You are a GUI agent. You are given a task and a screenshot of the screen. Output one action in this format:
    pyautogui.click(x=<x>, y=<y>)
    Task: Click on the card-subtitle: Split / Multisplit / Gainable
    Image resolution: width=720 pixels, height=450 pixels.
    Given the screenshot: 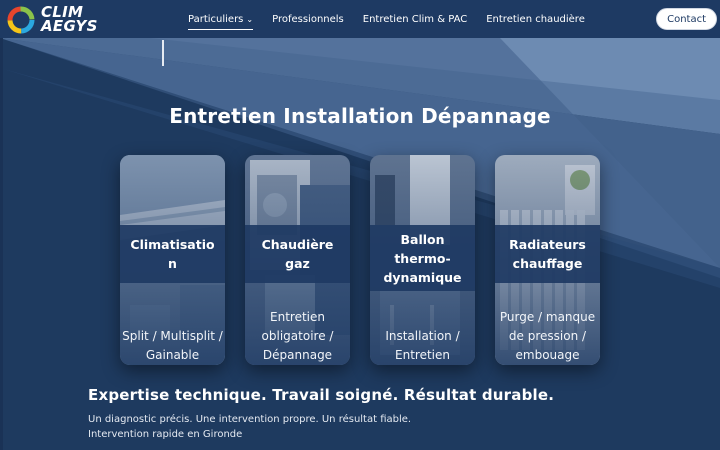 What is the action you would take?
    pyautogui.click(x=172, y=345)
    